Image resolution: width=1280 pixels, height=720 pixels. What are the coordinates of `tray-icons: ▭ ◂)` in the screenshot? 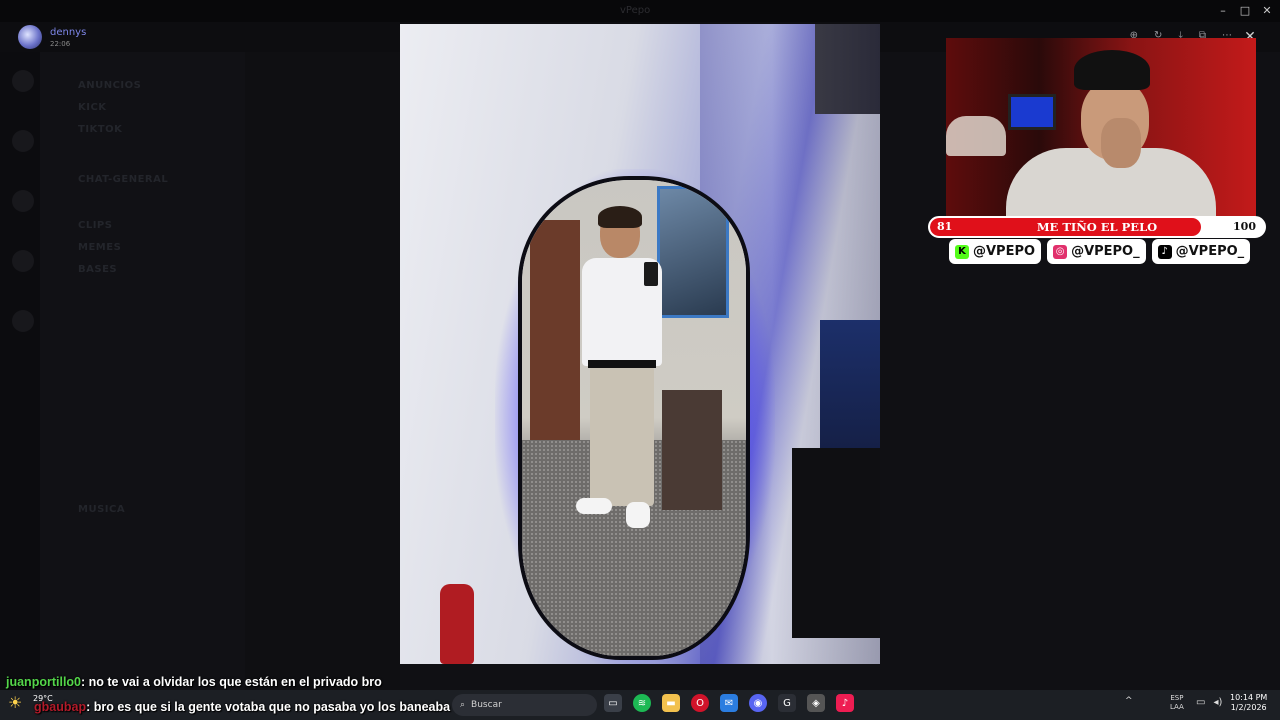 It's located at (1209, 702).